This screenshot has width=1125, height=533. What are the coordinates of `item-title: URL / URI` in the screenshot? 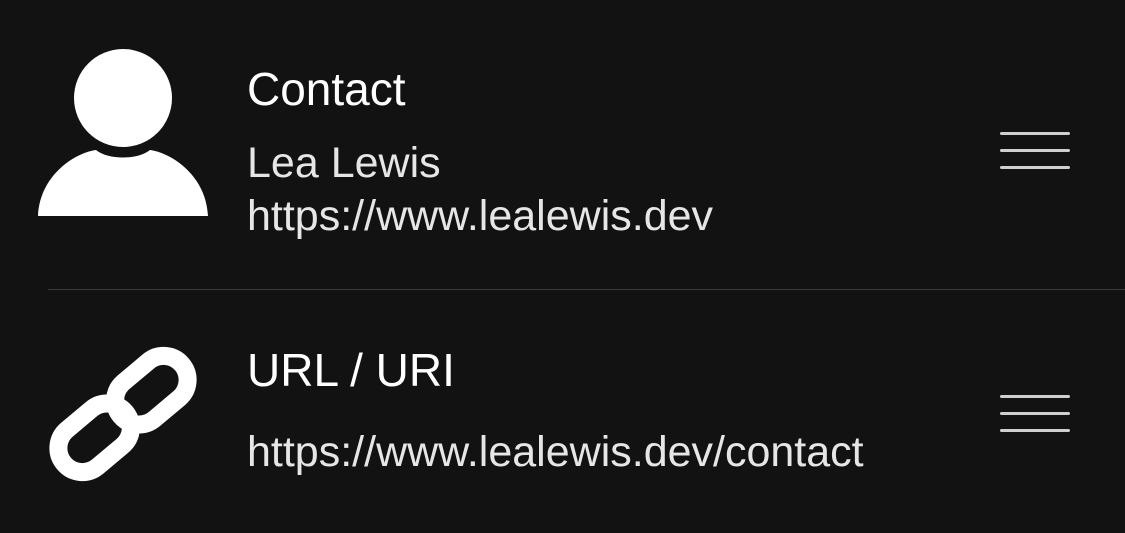 It's located at (351, 370).